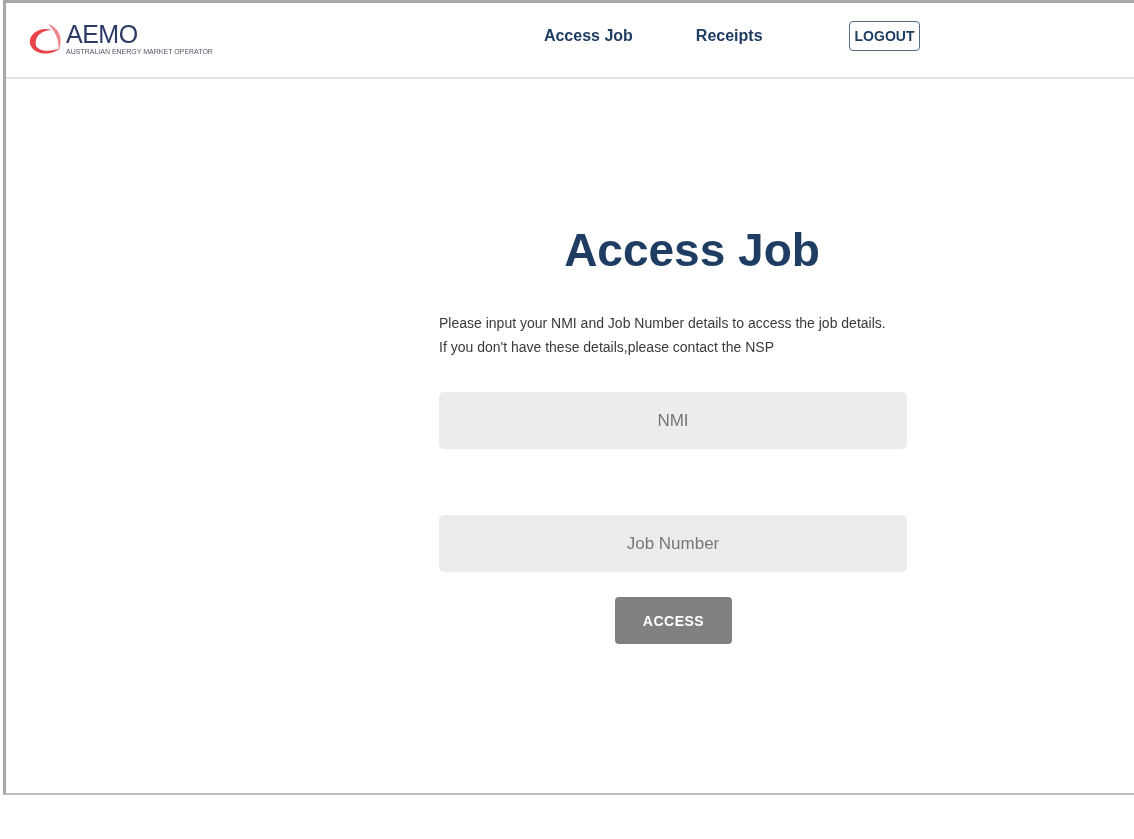  Describe the element at coordinates (673, 420) in the screenshot. I see `input-field: NMI` at that location.